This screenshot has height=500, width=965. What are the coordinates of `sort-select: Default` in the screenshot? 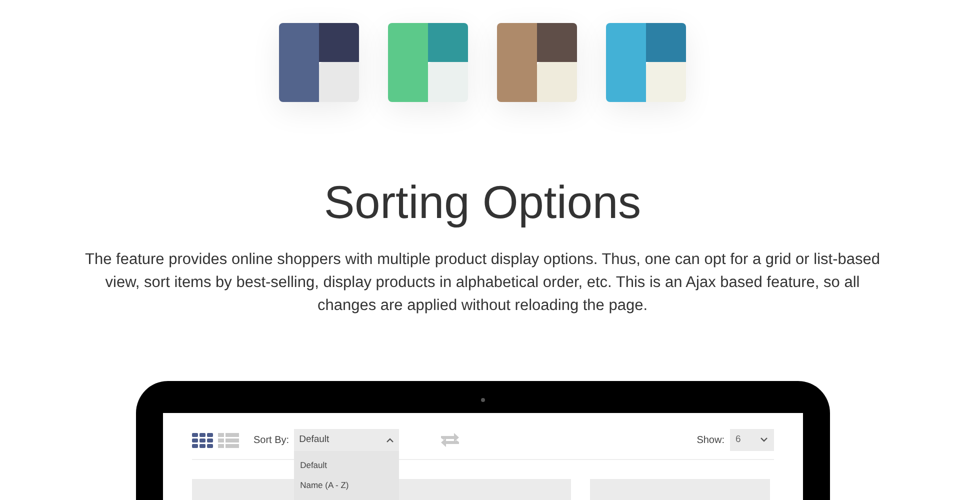 It's located at (347, 440).